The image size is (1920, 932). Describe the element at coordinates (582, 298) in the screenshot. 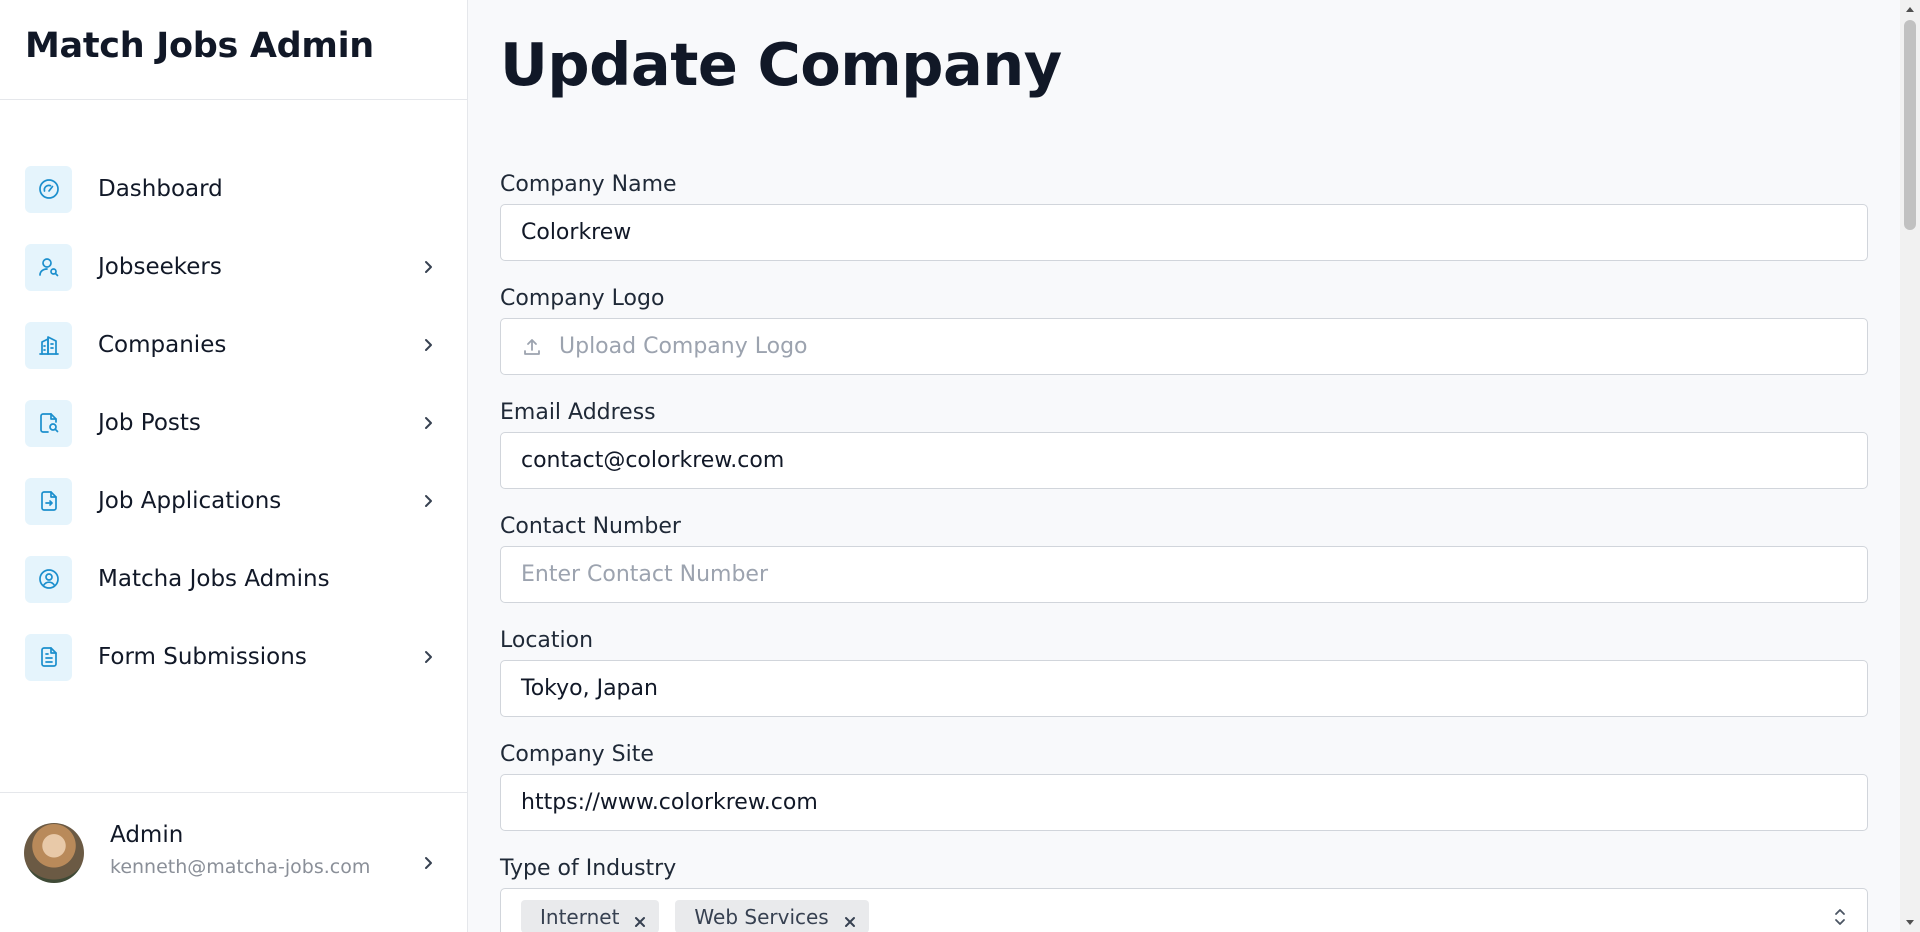

I see `company-logo-label: Company Logo` at that location.